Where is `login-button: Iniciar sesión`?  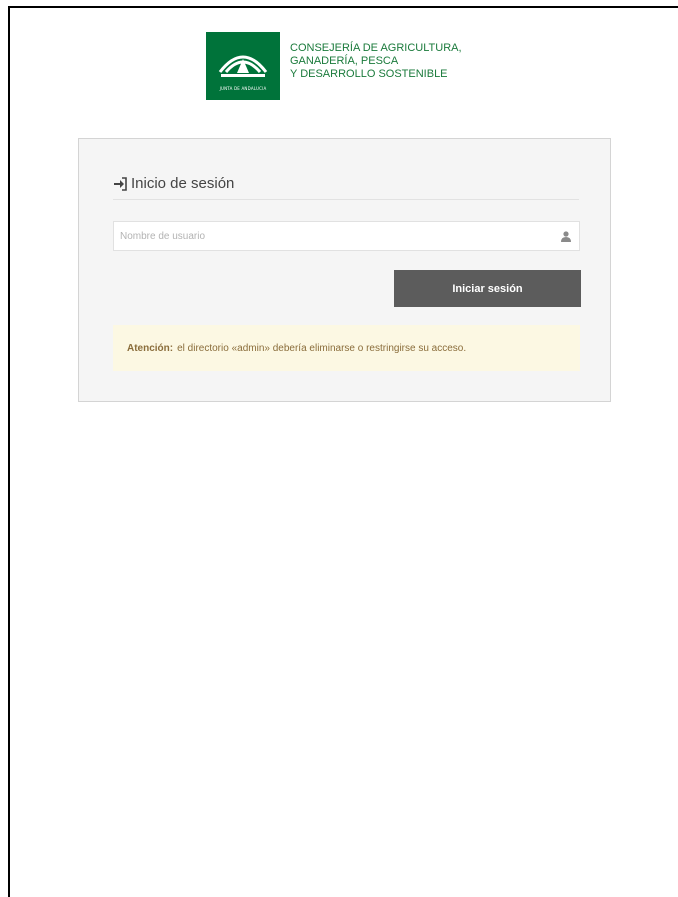
login-button: Iniciar sesión is located at coordinates (487, 288).